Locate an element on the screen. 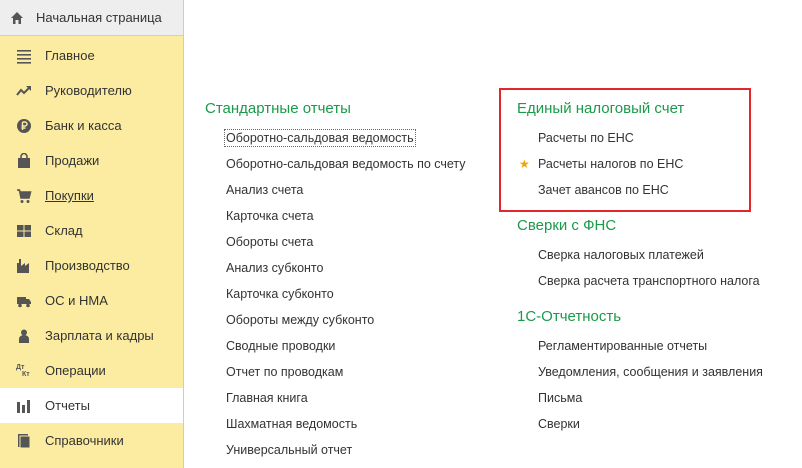 Image resolution: width=802 pixels, height=468 pixels. sidebar-item-label: Продажи is located at coordinates (72, 160).